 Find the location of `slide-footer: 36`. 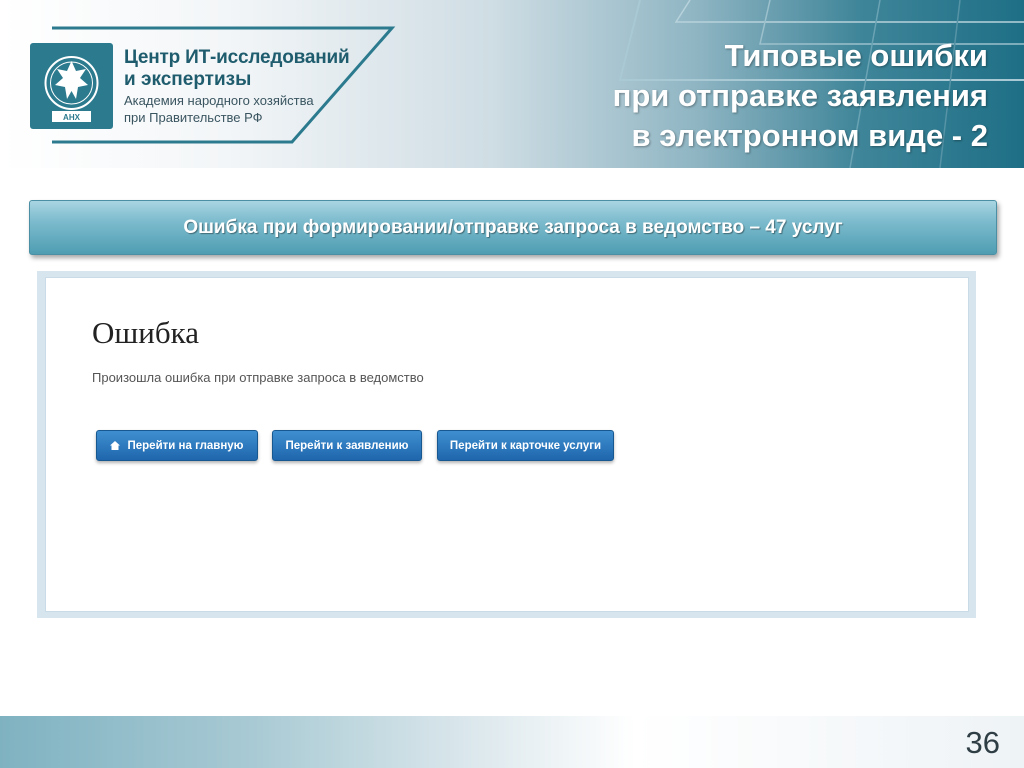

slide-footer: 36 is located at coordinates (512, 742).